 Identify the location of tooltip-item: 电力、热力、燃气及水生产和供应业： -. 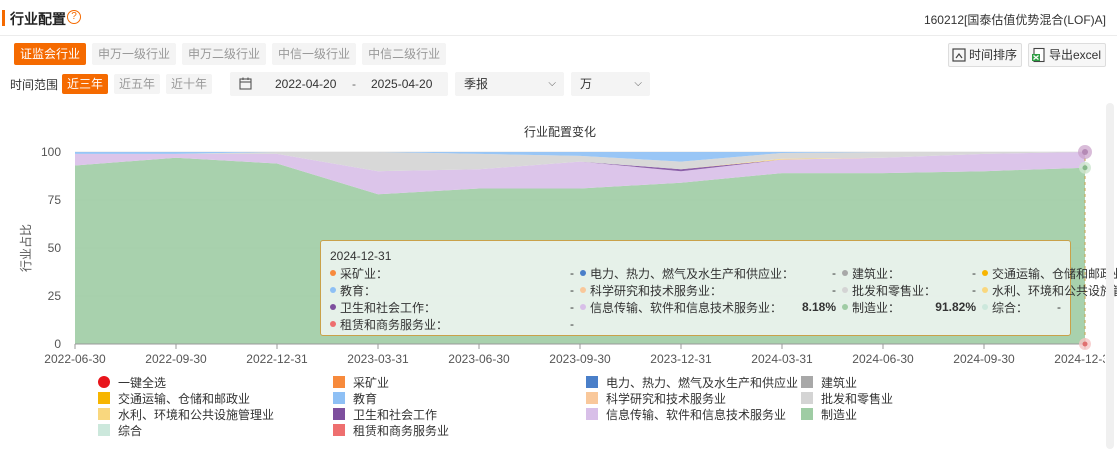
(711, 273).